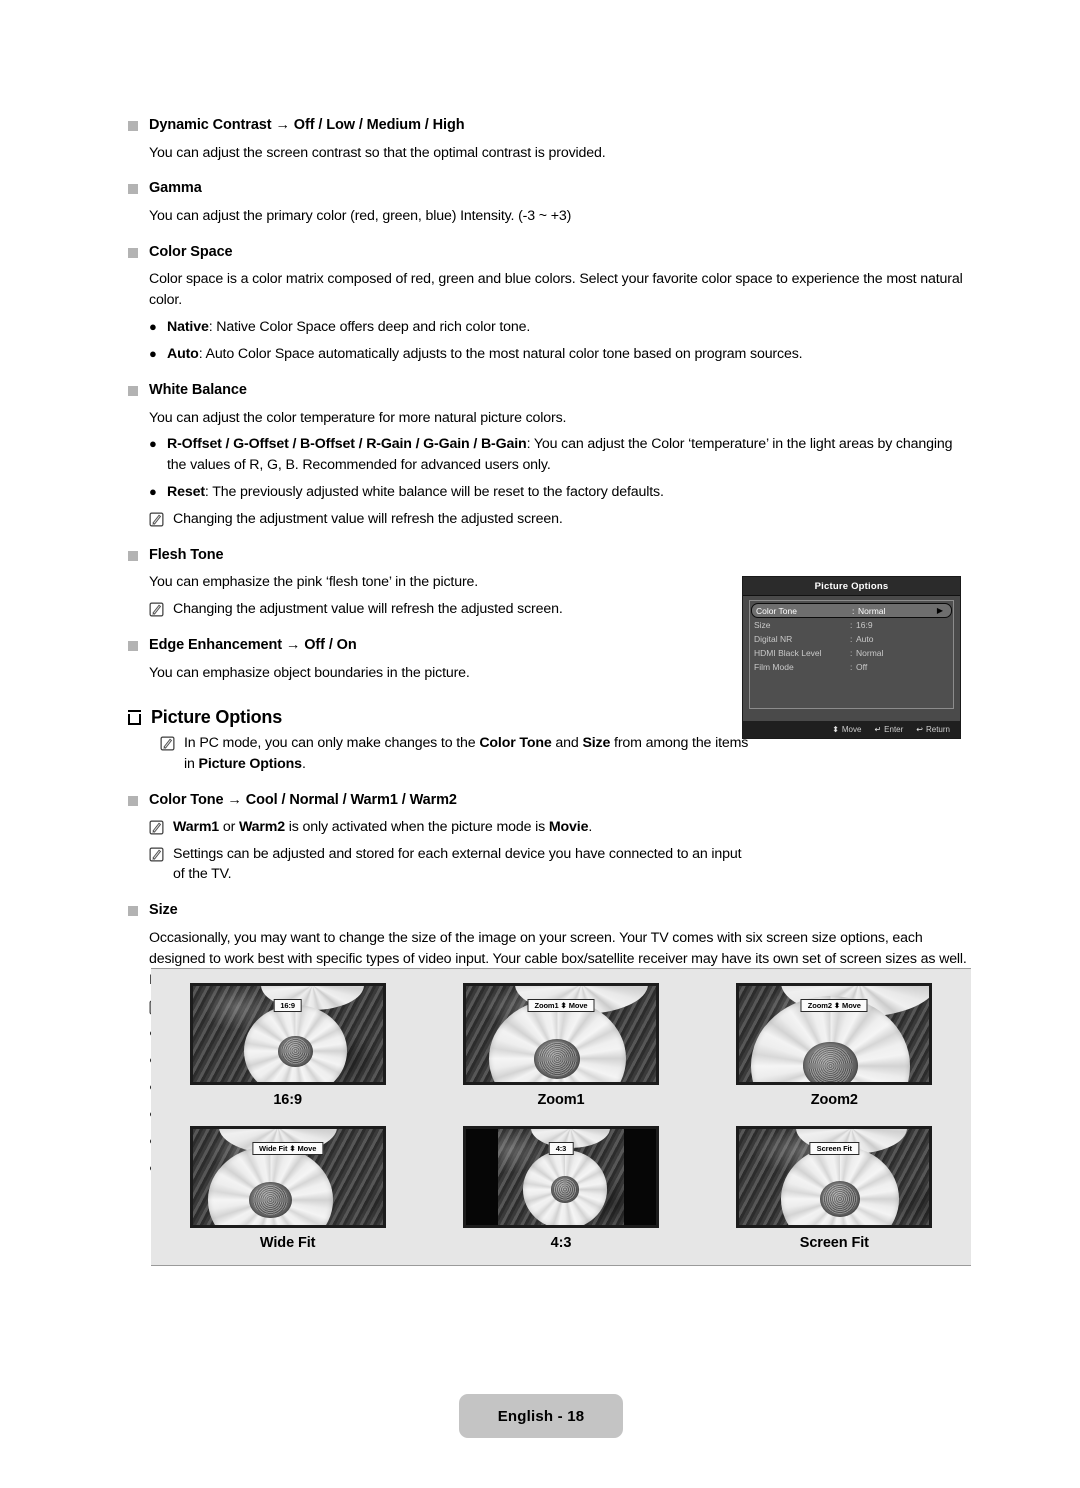 This screenshot has width=1080, height=1488. What do you see at coordinates (561, 1149) in the screenshot?
I see `osd-size-label: 4:3` at bounding box center [561, 1149].